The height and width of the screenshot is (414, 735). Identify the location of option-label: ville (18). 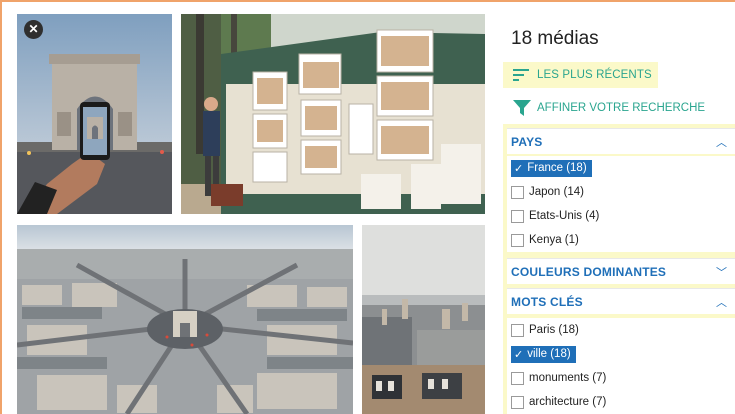
(549, 354).